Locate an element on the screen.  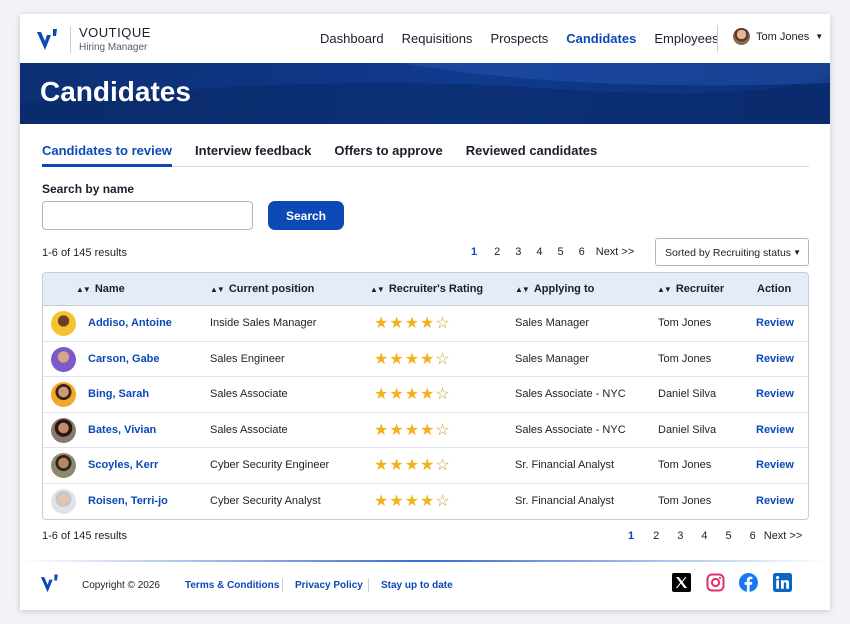
privacy-link: Privacy Policy is located at coordinates (329, 585).